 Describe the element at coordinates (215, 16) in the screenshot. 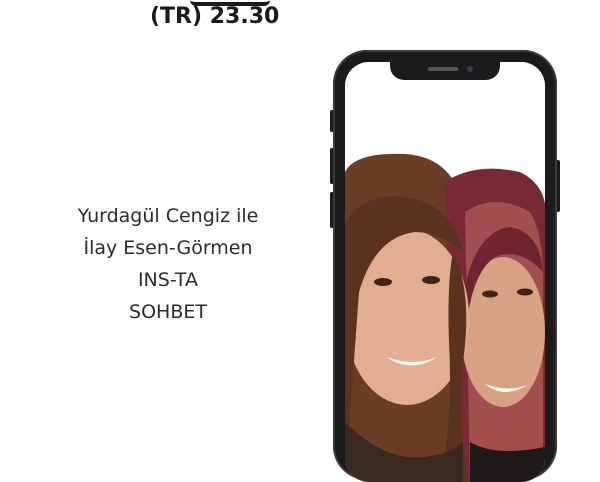

I see `header-time: (TR) 23.30` at that location.